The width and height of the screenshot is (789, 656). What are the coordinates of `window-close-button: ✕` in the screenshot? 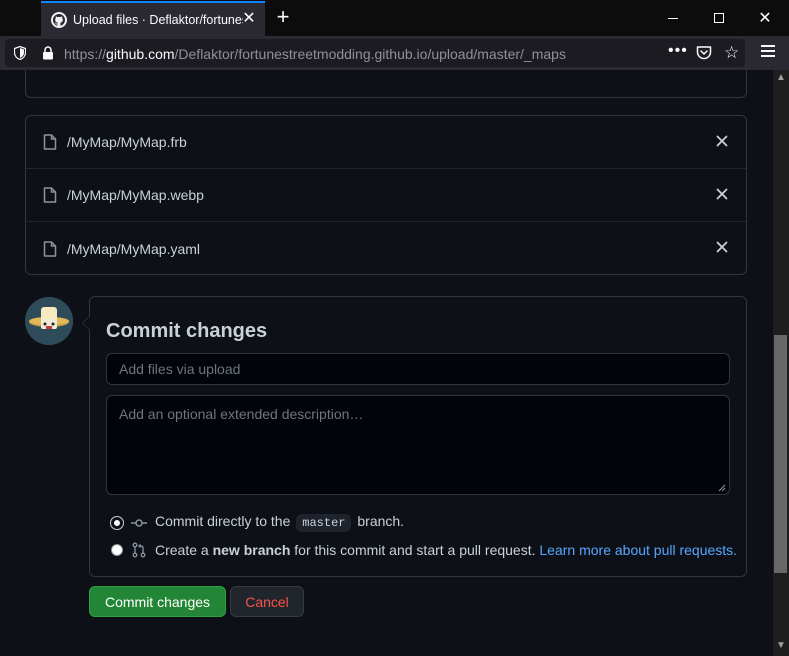 It's located at (765, 18).